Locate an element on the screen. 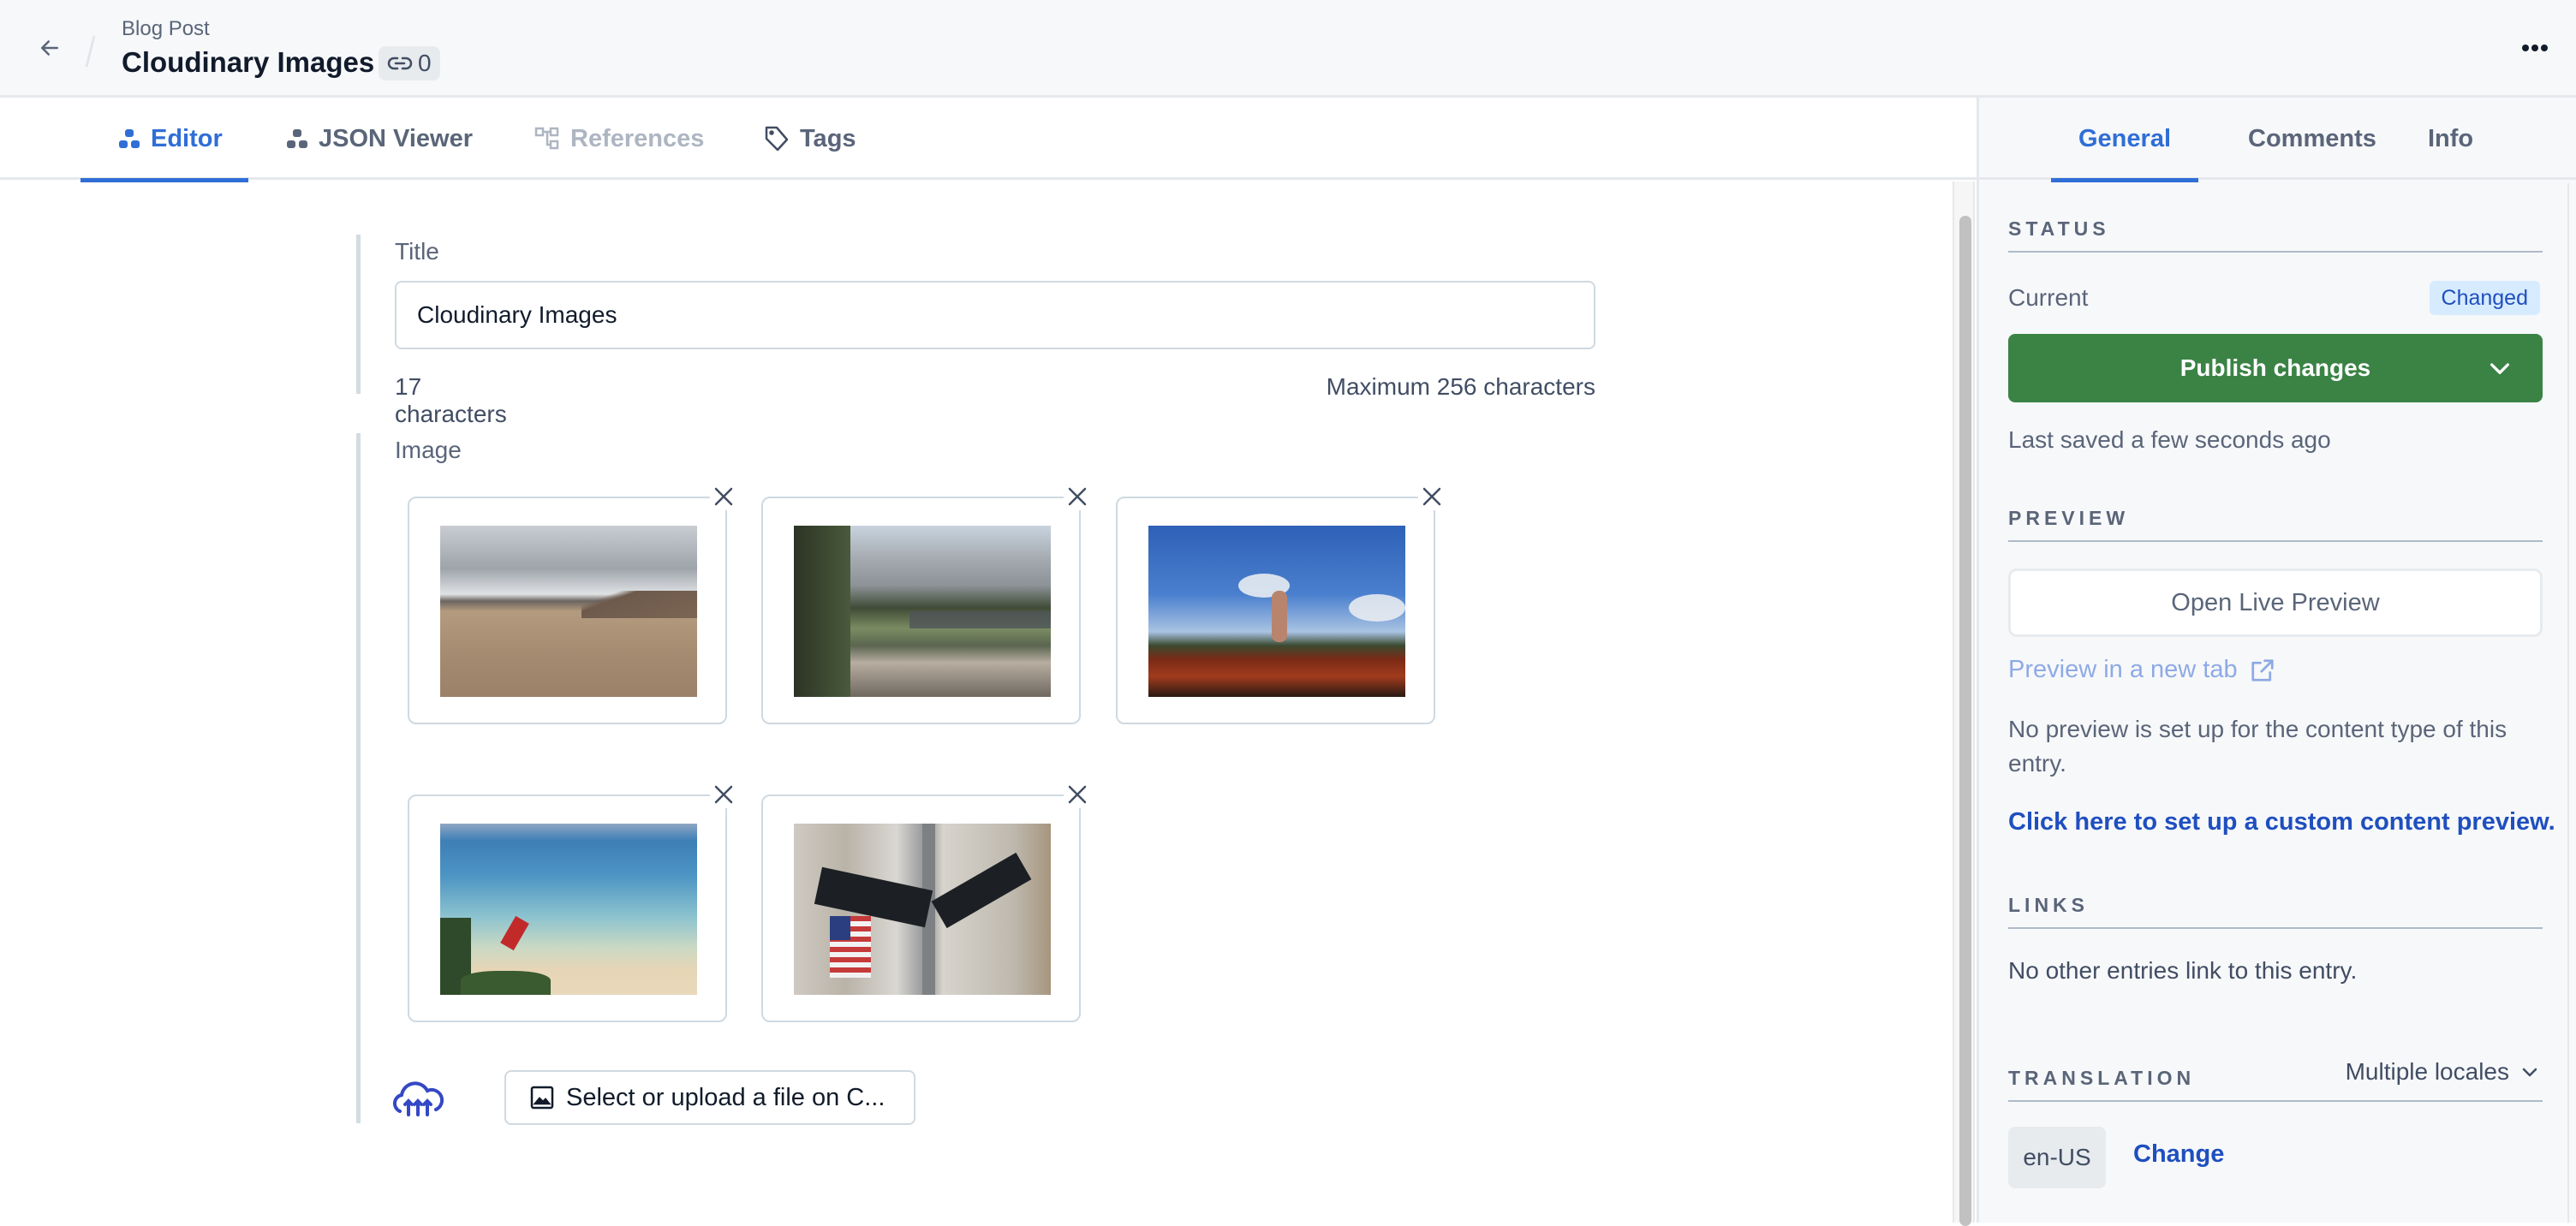 The image size is (2576, 1226). more-options-button is located at coordinates (2534, 48).